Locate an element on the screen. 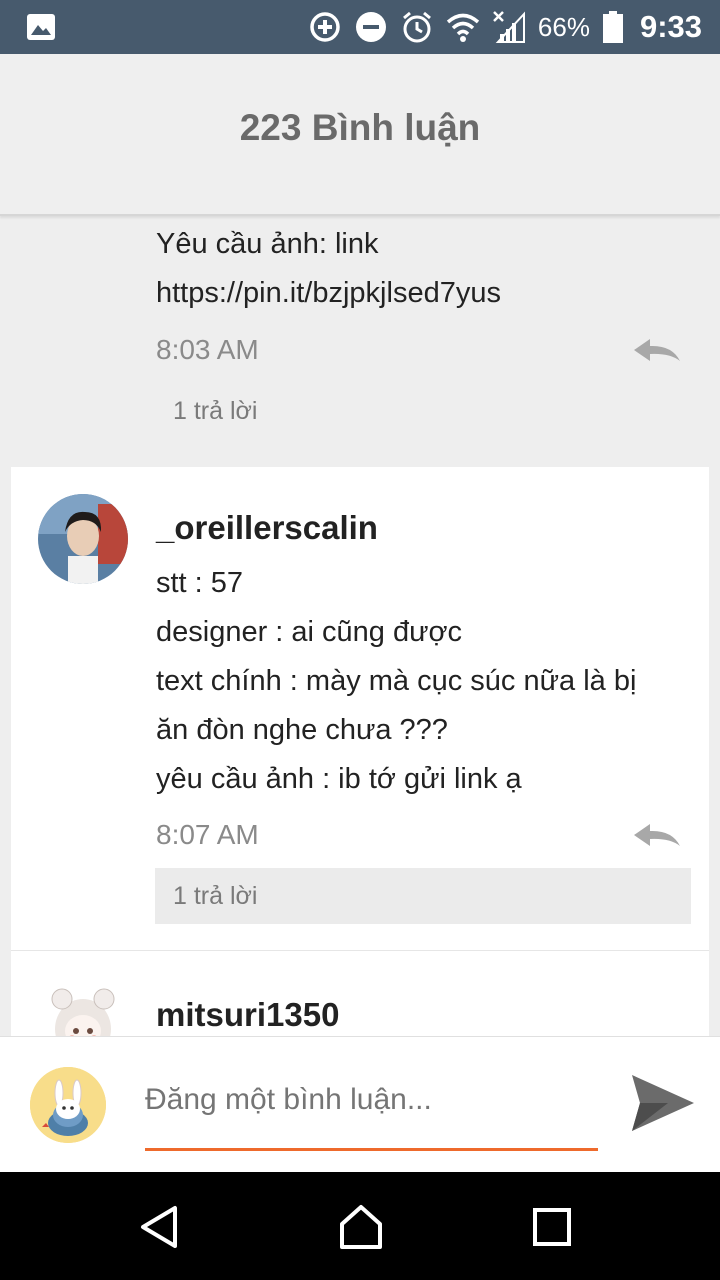  comment-text-line: designer : ai cũng được is located at coordinates (309, 632).